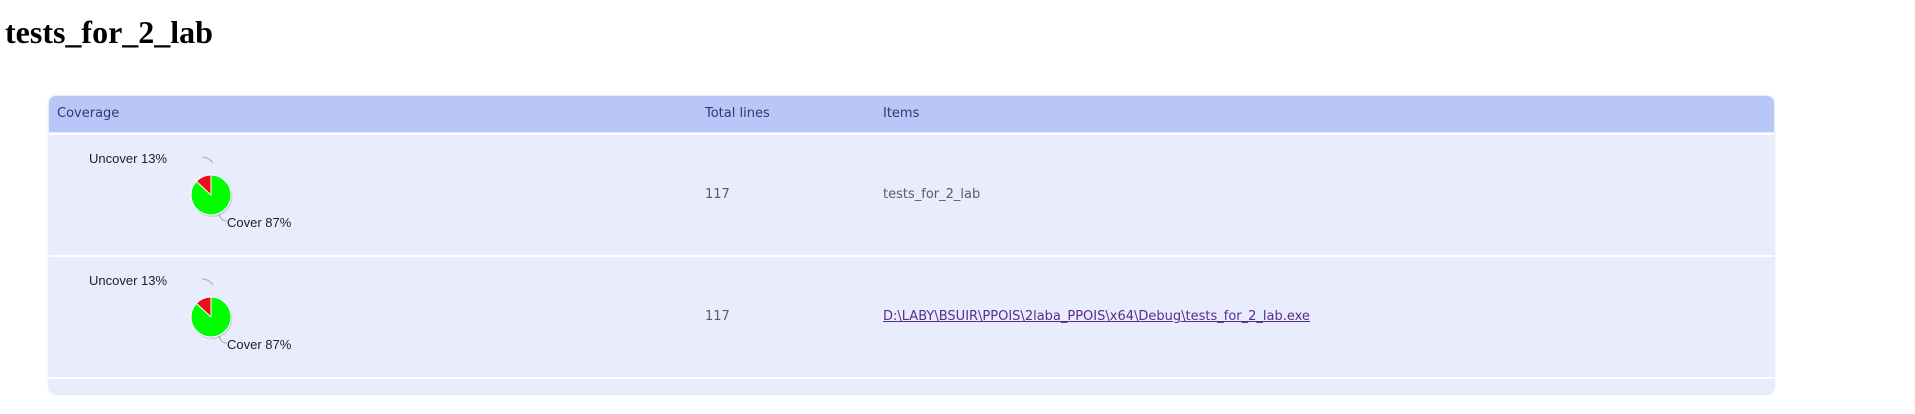  I want to click on column-header-coverage: Coverage, so click(88, 114).